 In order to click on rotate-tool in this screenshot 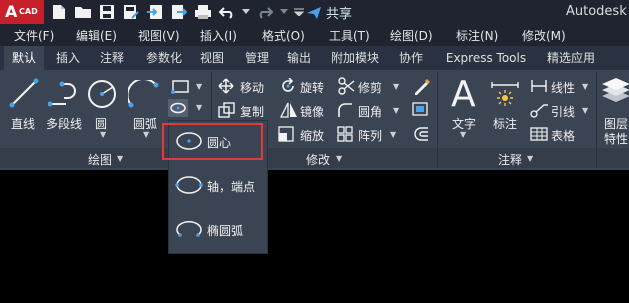, I will do `click(288, 87)`.